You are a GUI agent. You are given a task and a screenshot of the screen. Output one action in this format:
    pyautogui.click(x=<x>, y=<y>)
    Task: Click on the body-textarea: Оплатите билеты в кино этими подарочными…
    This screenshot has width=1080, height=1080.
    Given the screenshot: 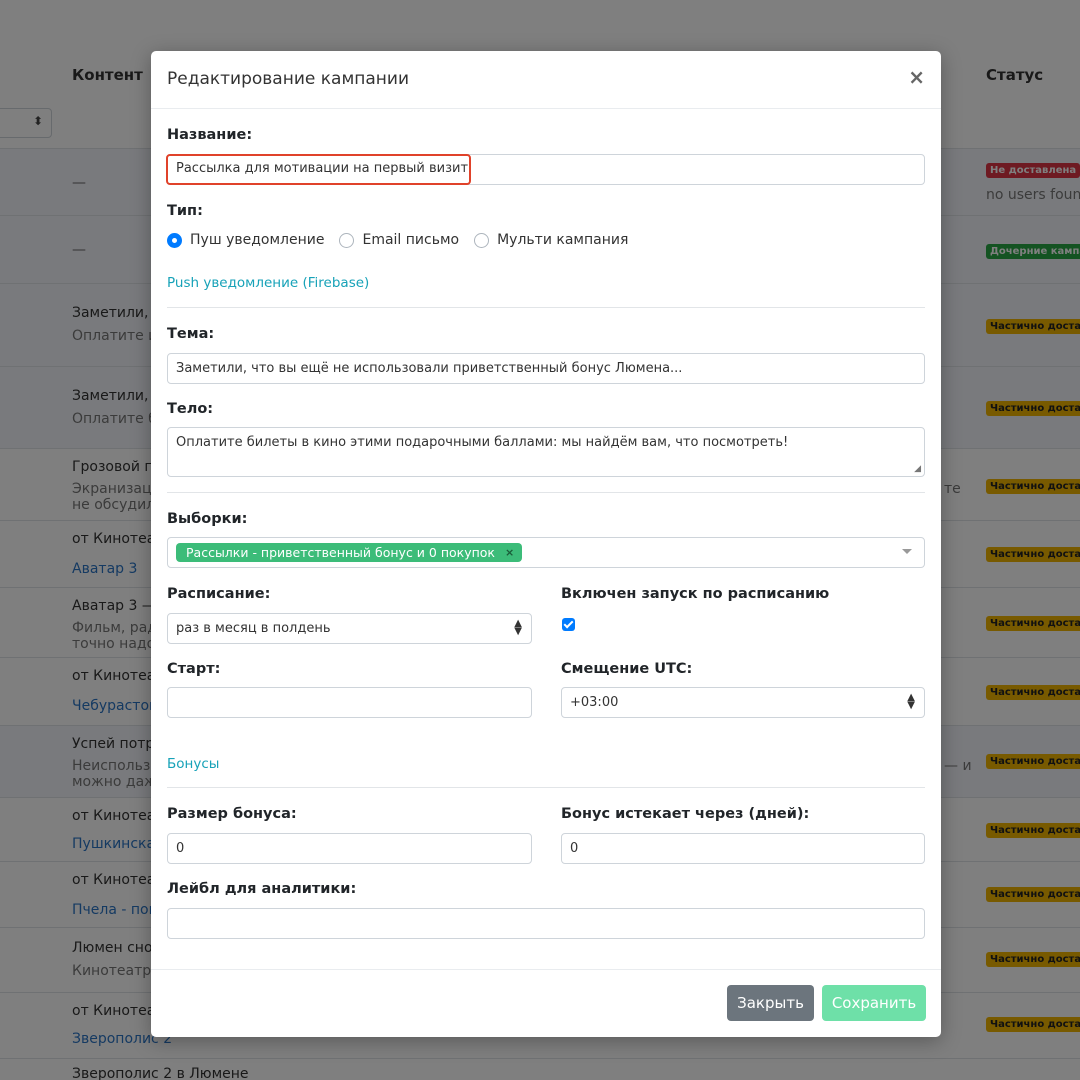 What is the action you would take?
    pyautogui.click(x=546, y=452)
    